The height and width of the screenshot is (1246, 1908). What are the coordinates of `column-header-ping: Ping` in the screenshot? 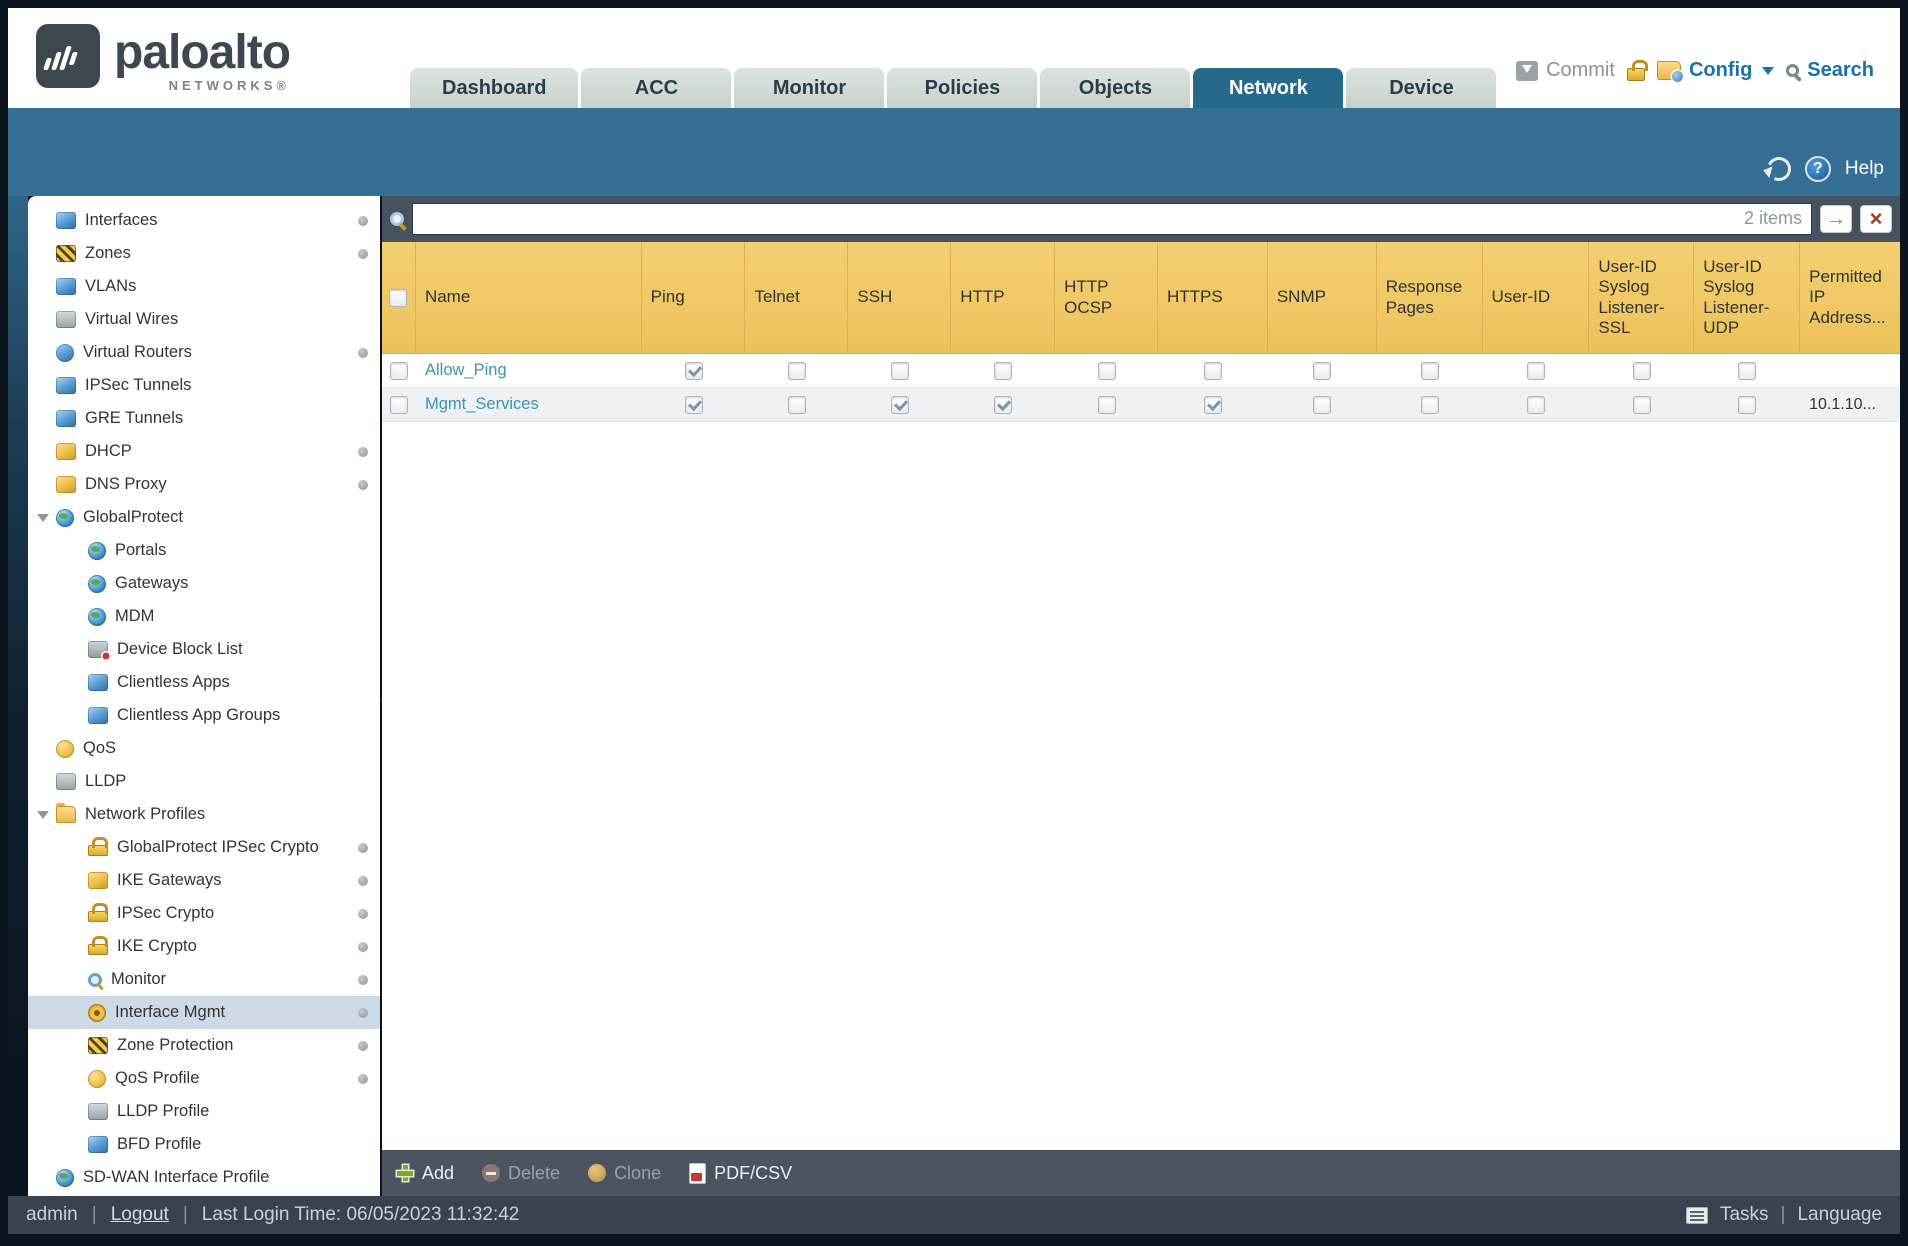 It's located at (694, 297).